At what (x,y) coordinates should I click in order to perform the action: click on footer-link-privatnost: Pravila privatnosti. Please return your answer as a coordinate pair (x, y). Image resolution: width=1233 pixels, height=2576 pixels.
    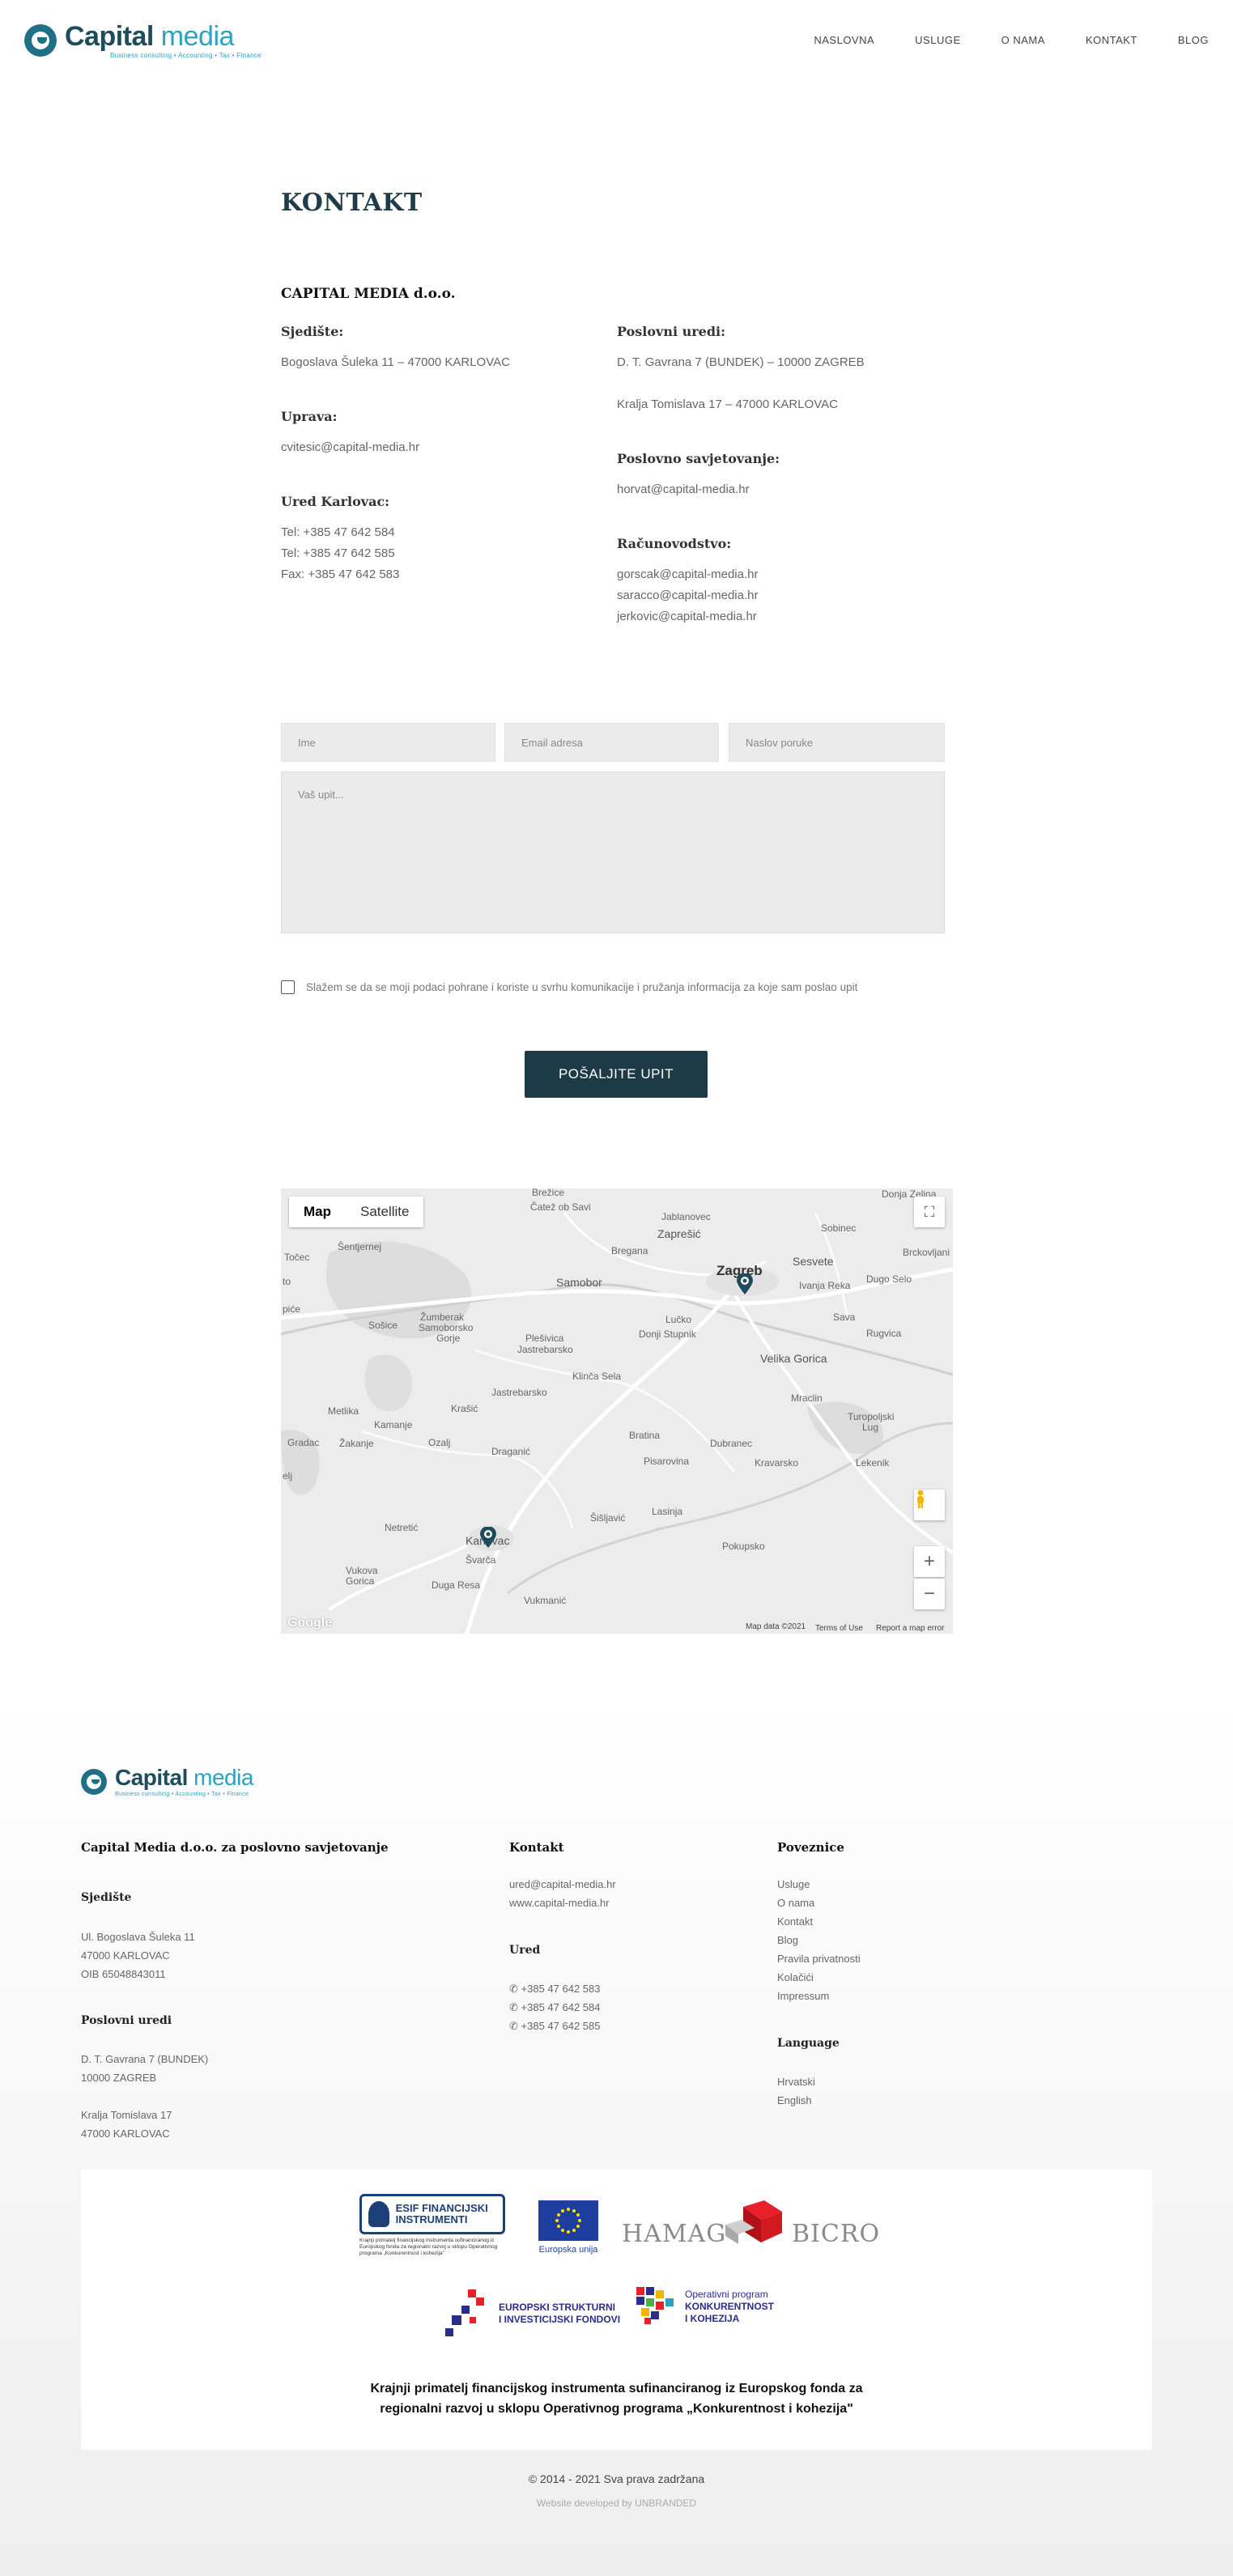
    Looking at the image, I should click on (819, 1959).